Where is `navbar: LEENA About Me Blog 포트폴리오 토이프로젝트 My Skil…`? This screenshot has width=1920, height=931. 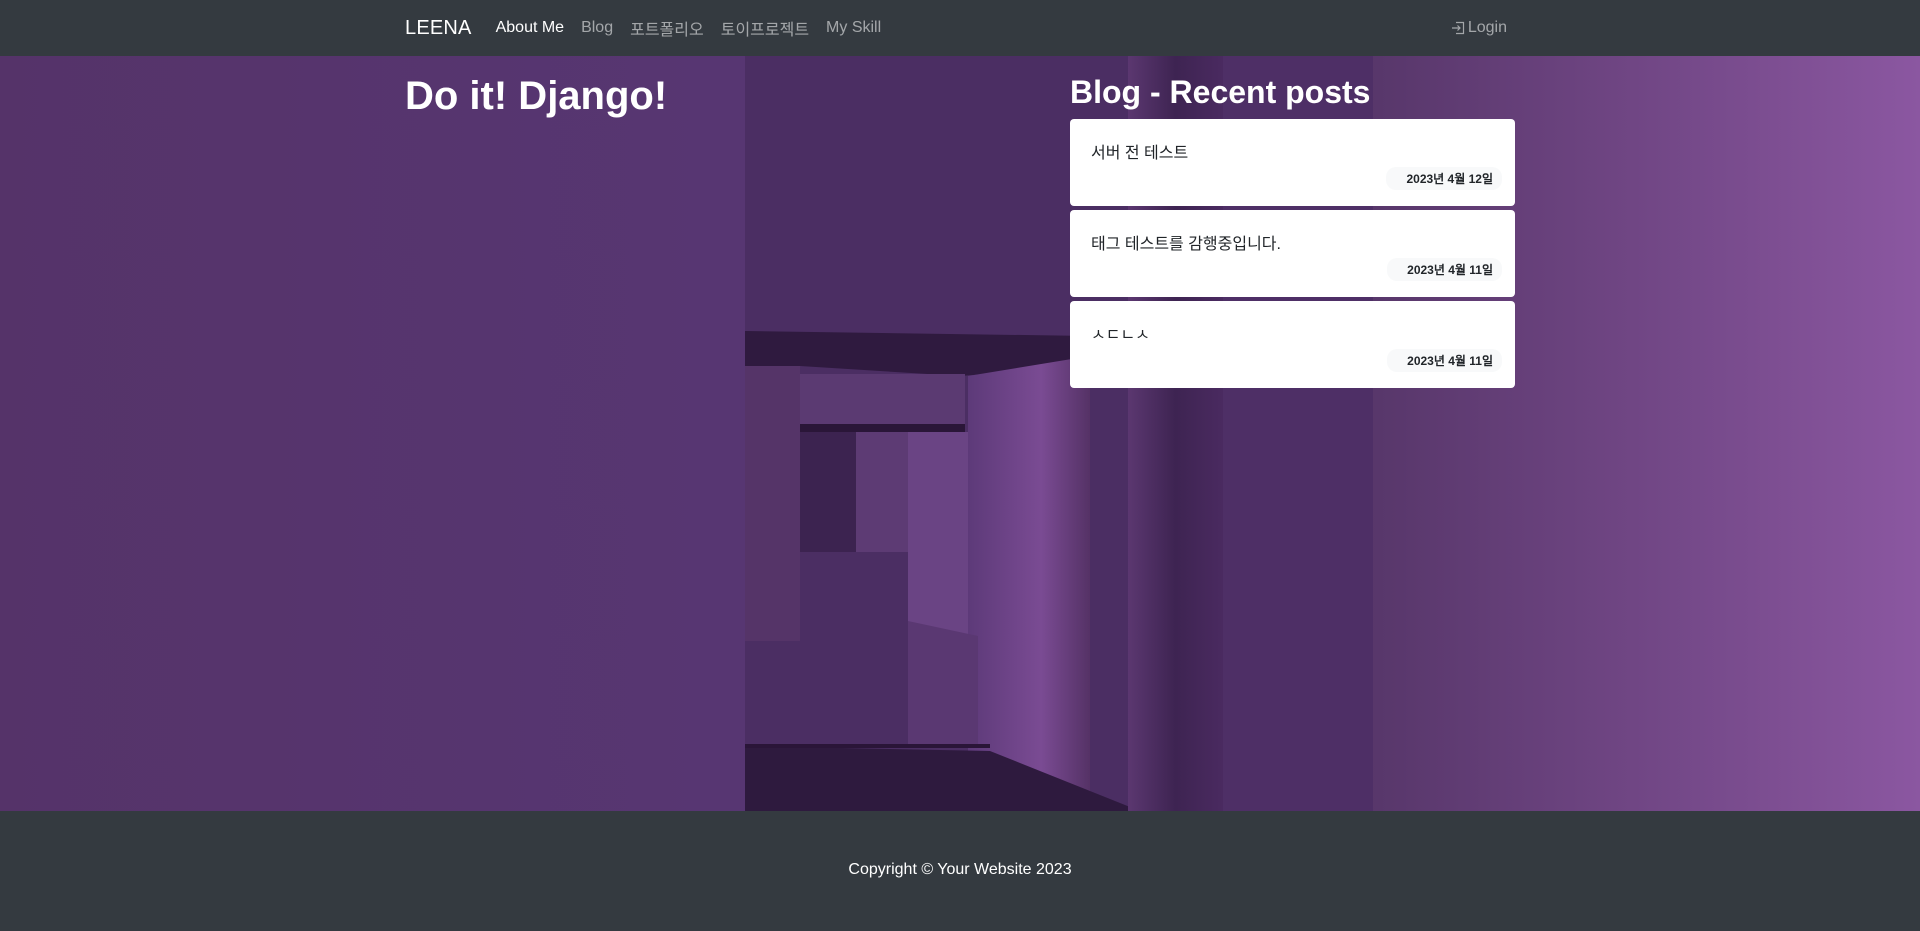 navbar: LEENA About Me Blog 포트폴리오 토이프로젝트 My Skil… is located at coordinates (960, 28).